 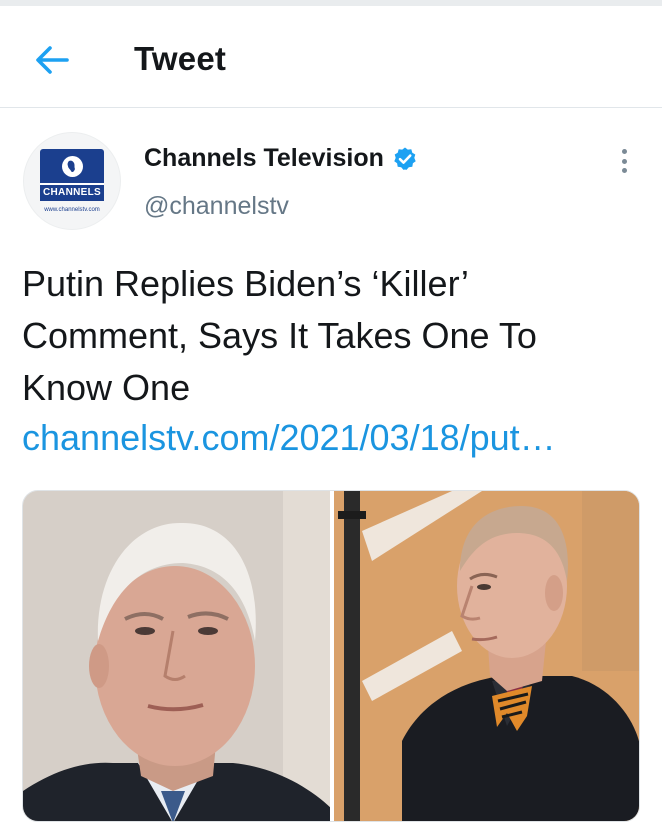 I want to click on more-options-button, so click(x=624, y=161).